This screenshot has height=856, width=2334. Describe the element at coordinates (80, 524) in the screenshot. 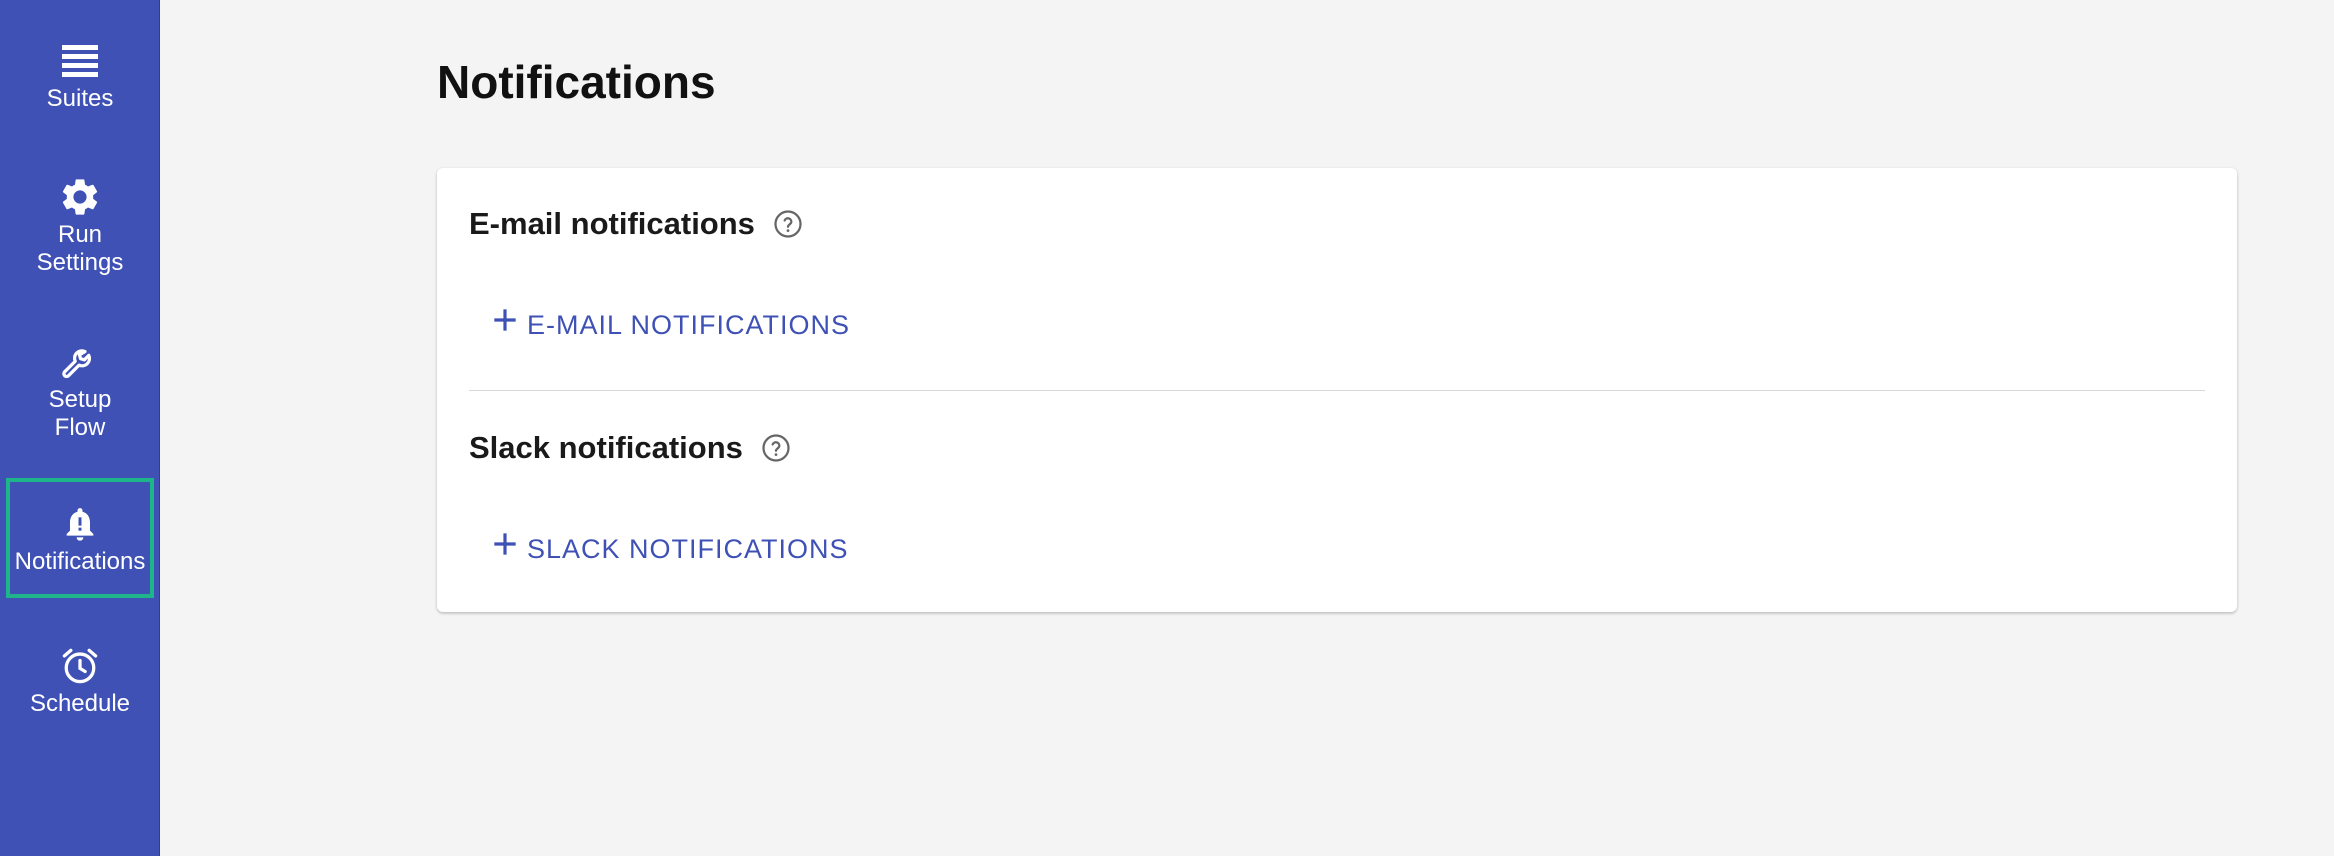

I see `bell-alert-icon` at that location.